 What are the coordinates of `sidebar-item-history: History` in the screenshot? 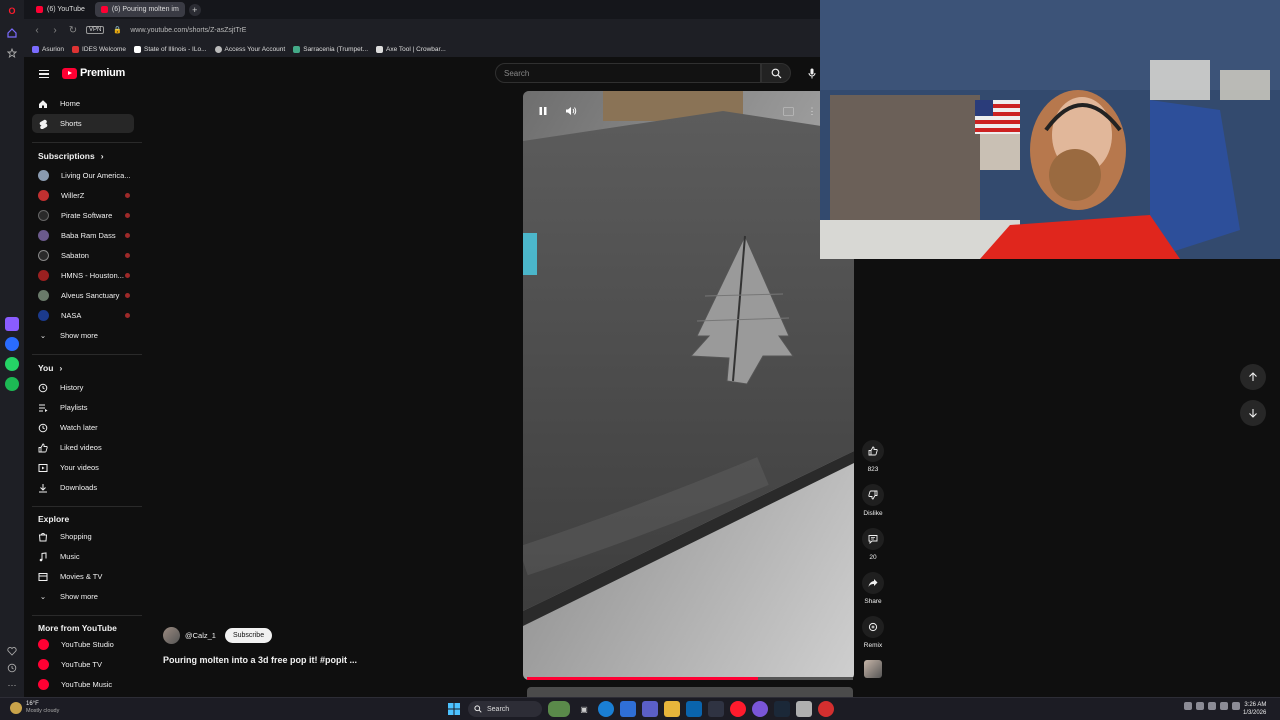 It's located at (83, 387).